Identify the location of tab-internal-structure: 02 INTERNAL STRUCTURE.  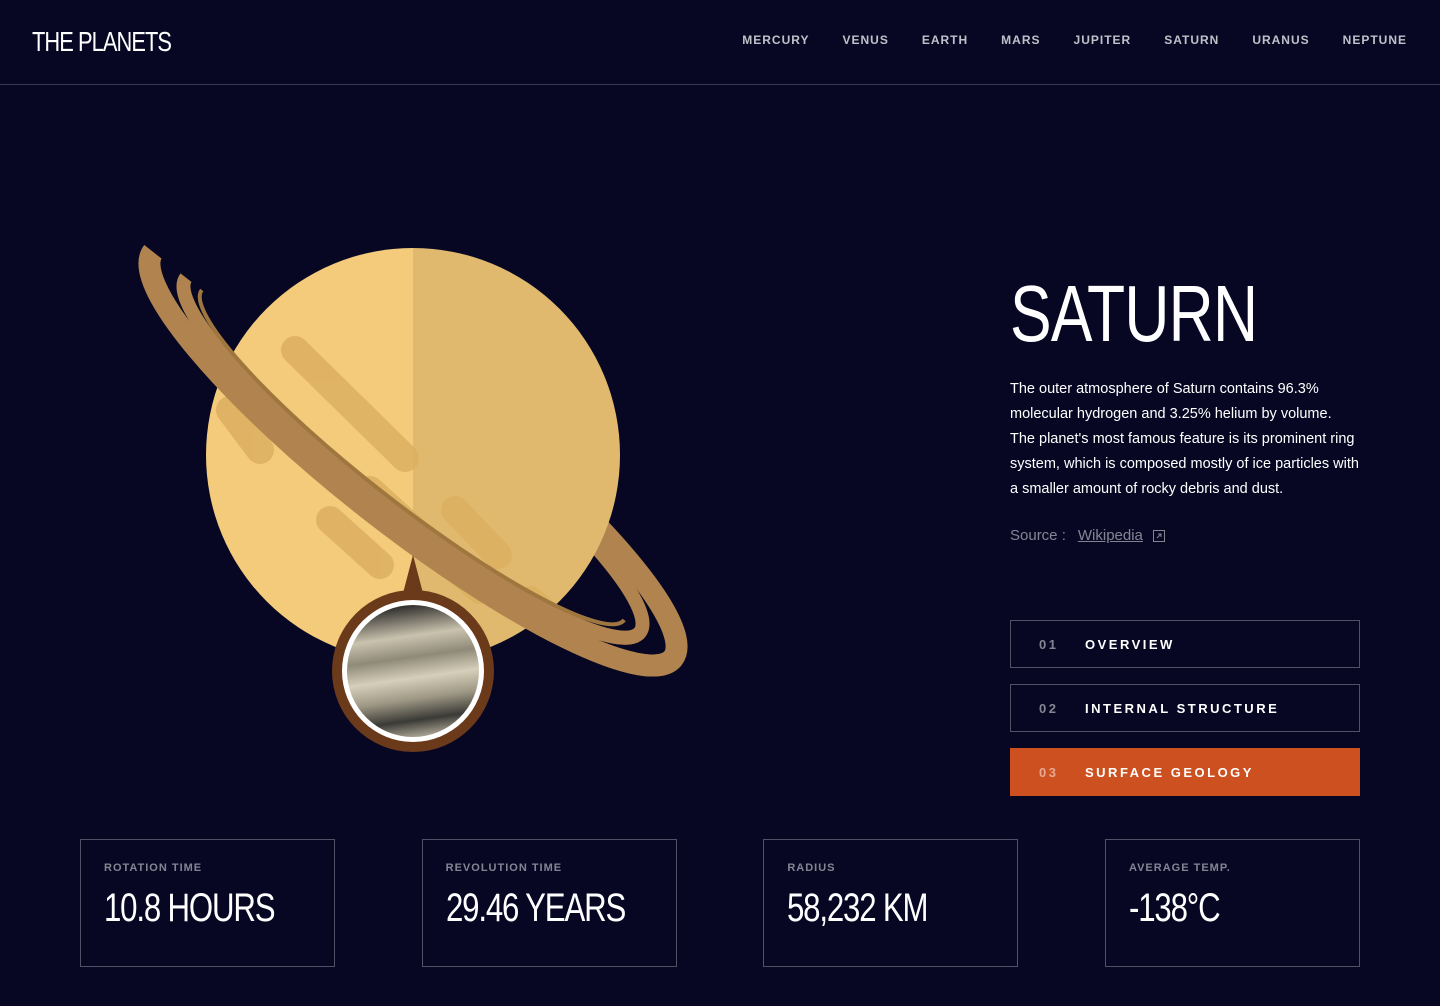
(1185, 708).